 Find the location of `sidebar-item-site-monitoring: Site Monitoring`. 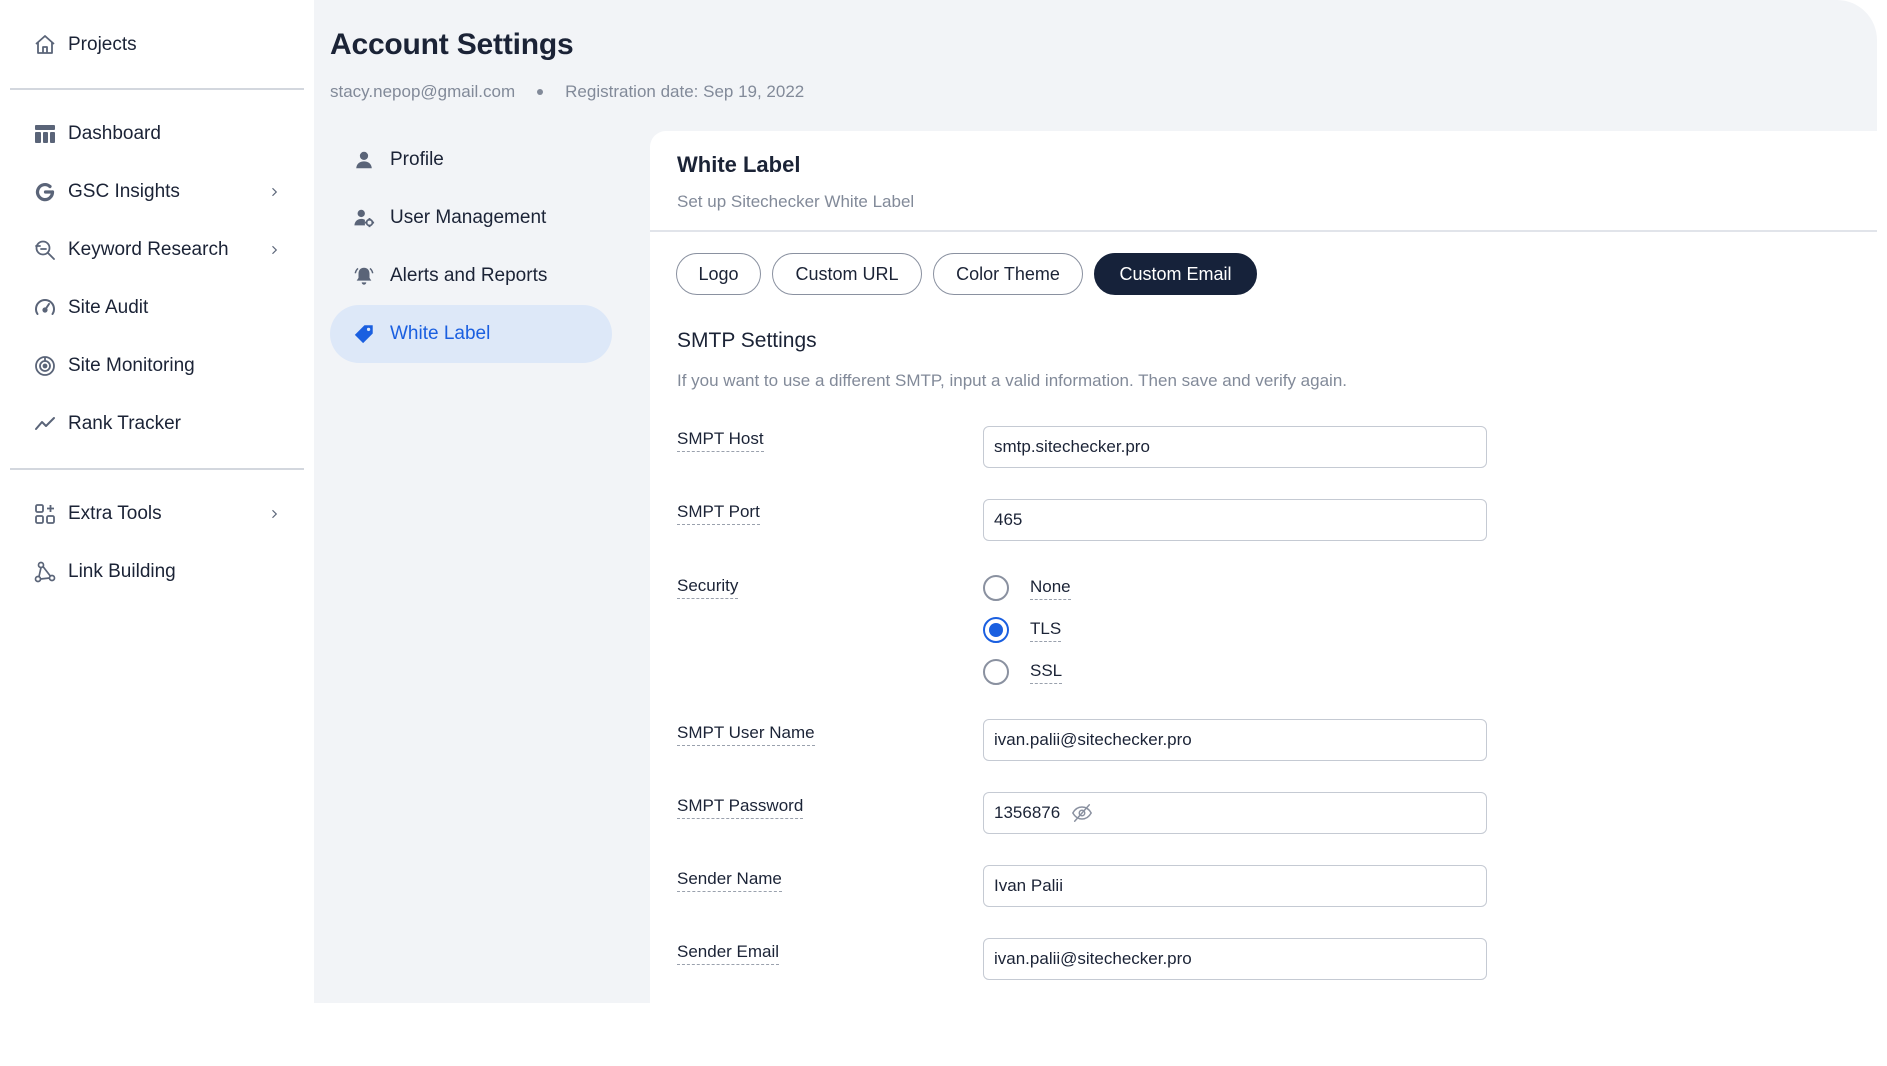

sidebar-item-site-monitoring: Site Monitoring is located at coordinates (157, 366).